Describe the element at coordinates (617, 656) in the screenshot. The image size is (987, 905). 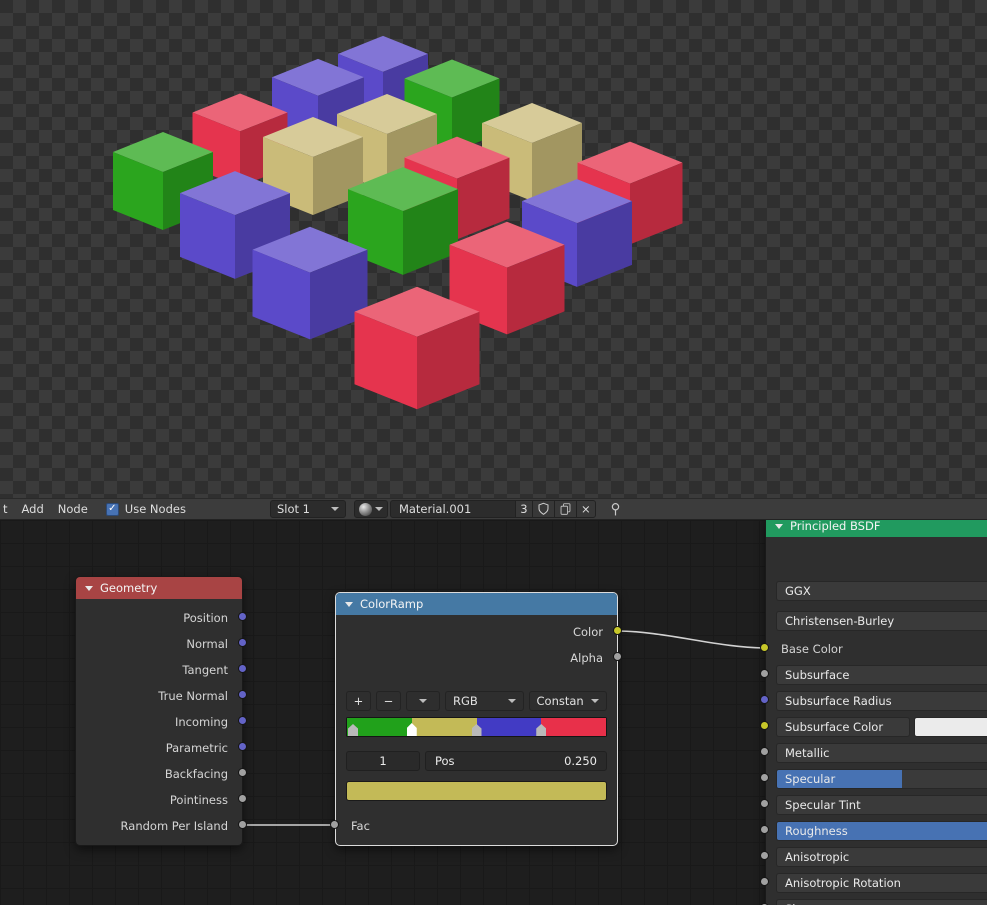
I see `socket-colorramp-alpha` at that location.